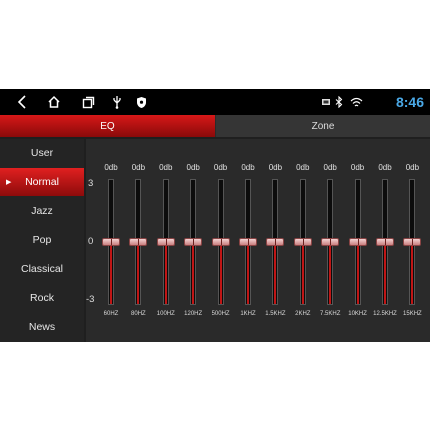  What do you see at coordinates (412, 314) in the screenshot?
I see `band-frequency-label: 15KHZ` at bounding box center [412, 314].